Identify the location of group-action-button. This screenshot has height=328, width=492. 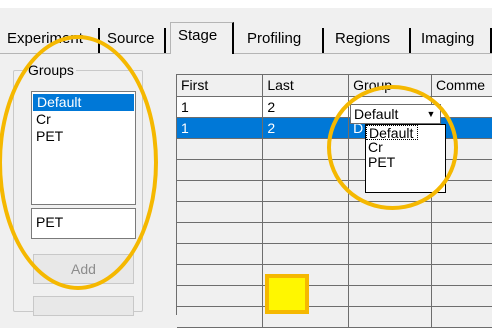
(83, 306).